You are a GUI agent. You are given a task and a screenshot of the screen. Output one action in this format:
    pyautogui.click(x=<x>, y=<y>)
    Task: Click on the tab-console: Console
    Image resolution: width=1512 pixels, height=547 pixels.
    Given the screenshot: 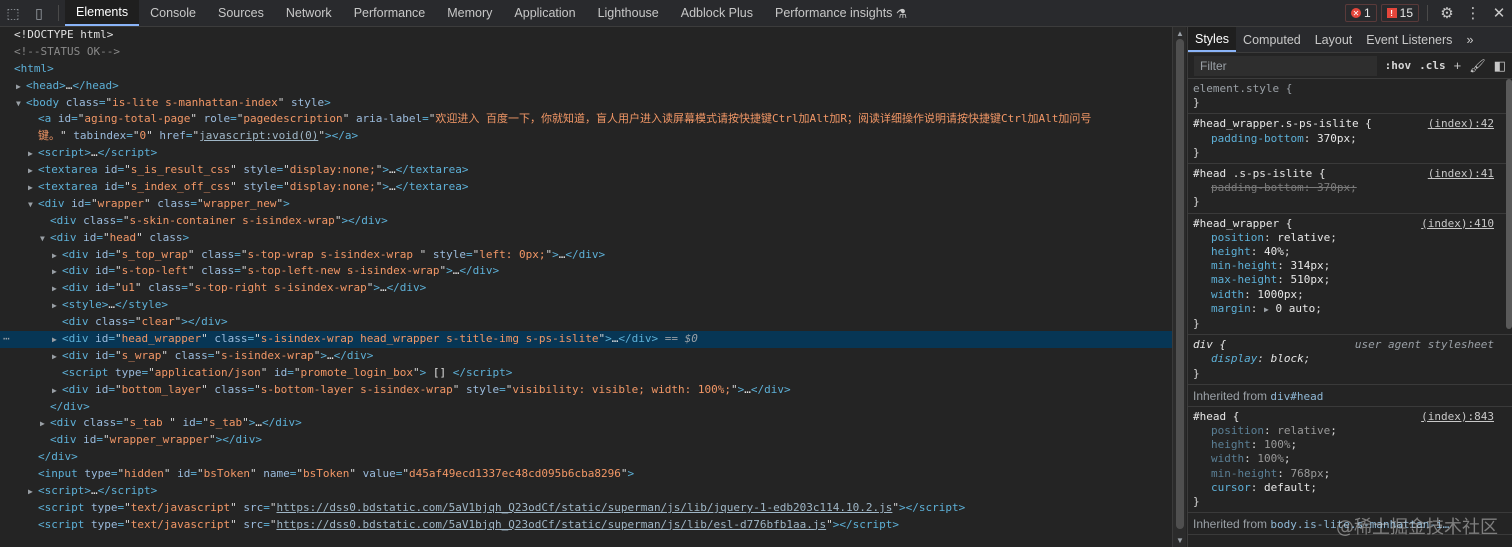 What is the action you would take?
    pyautogui.click(x=173, y=13)
    